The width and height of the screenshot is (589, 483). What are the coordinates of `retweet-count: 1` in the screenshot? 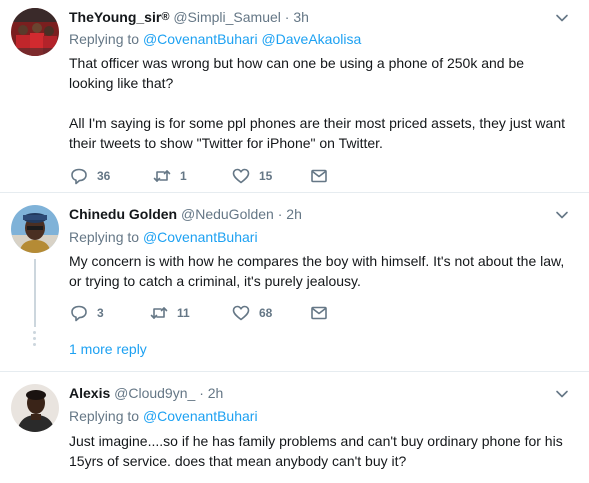 It's located at (183, 176).